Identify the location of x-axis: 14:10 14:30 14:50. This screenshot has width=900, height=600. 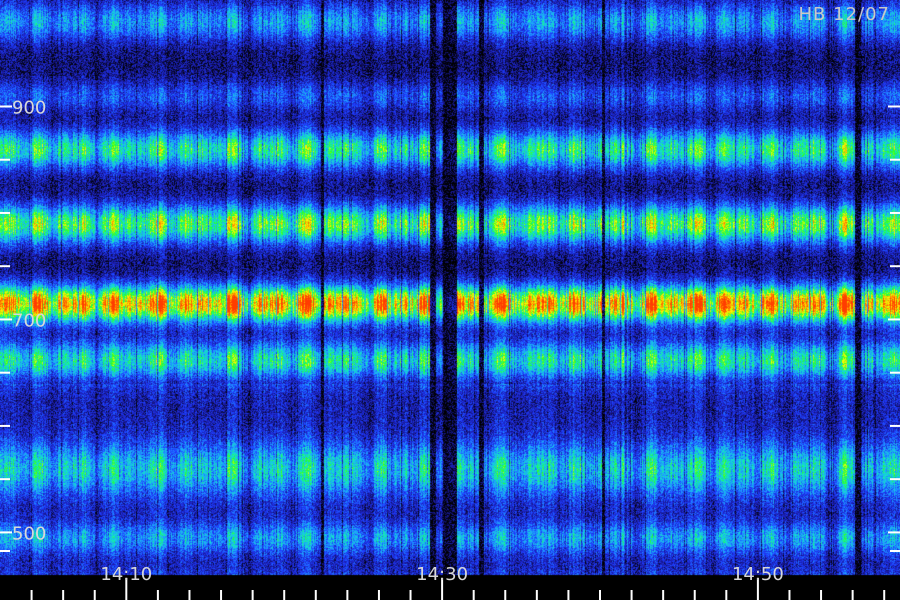
(458, 582).